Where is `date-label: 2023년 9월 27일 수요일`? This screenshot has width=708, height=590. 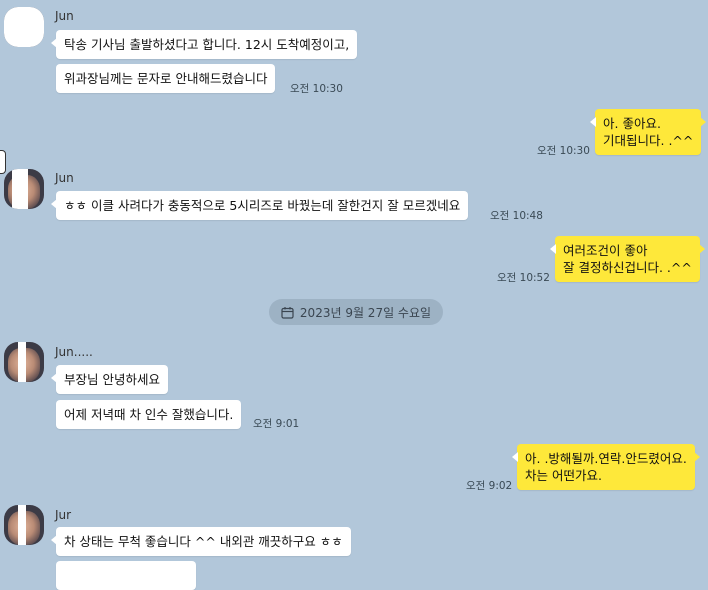
date-label: 2023년 9월 27일 수요일 is located at coordinates (365, 312).